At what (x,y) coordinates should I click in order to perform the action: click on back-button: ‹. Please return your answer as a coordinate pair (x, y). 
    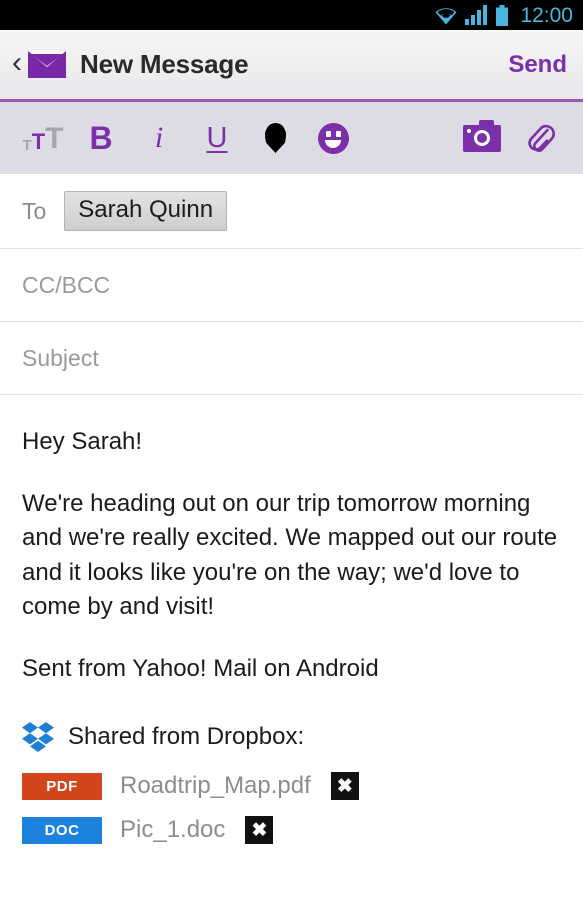
    Looking at the image, I should click on (19, 64).